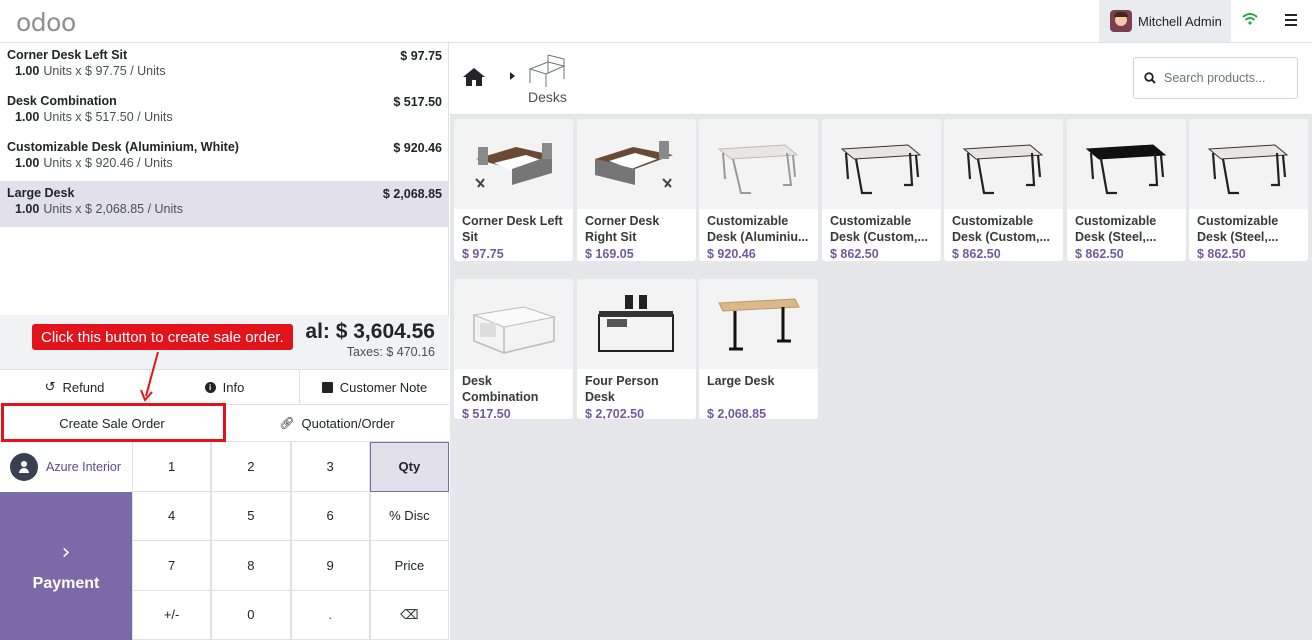  Describe the element at coordinates (50, 387) in the screenshot. I see `undo-icon: ↺` at that location.